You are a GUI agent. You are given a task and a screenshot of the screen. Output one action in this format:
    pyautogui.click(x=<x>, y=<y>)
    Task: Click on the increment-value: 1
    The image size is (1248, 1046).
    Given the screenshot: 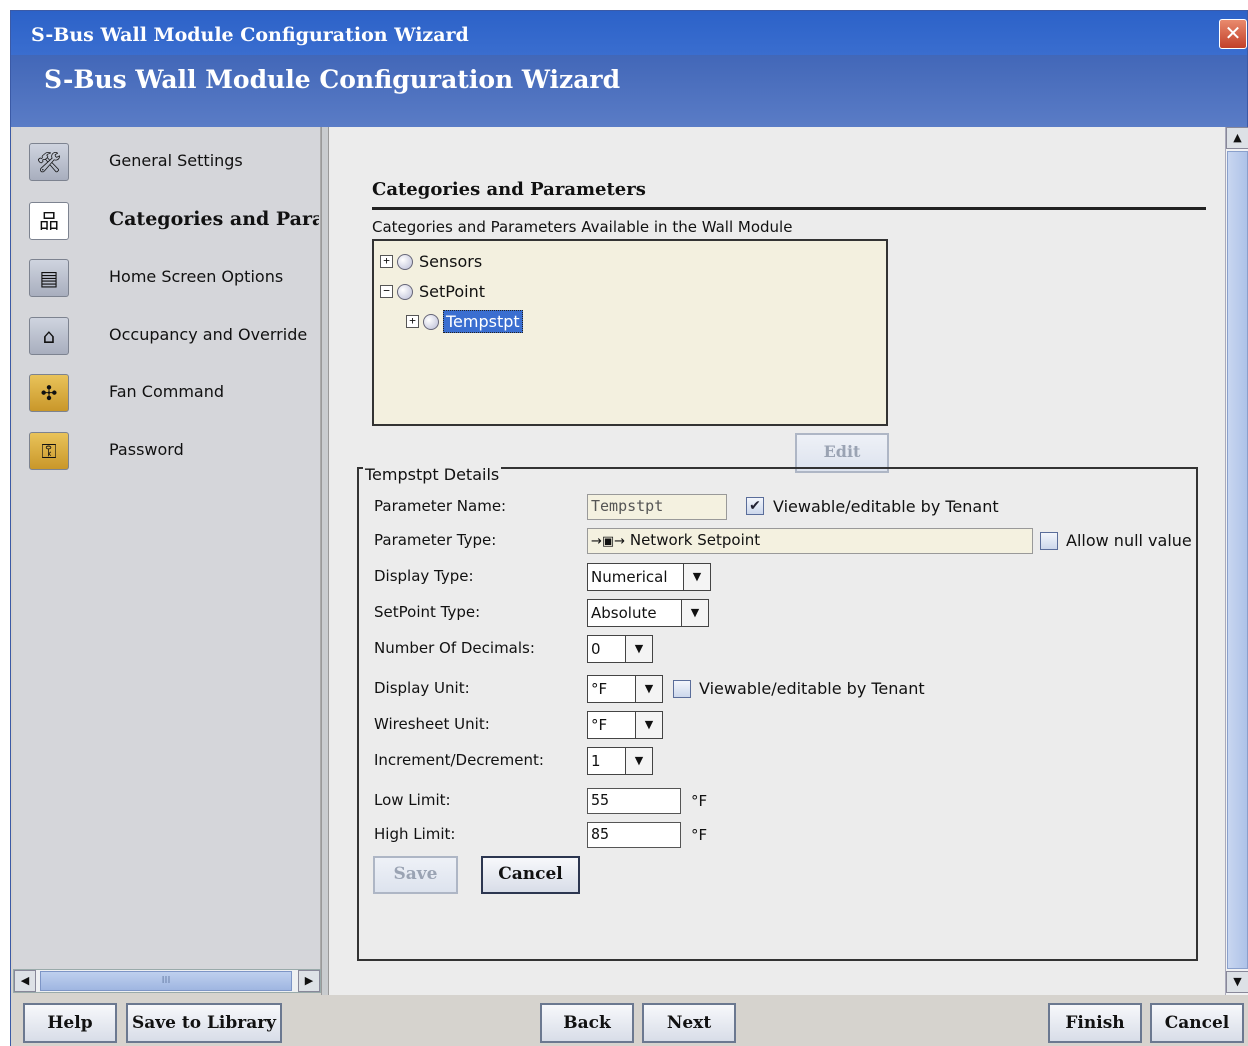 What is the action you would take?
    pyautogui.click(x=596, y=761)
    